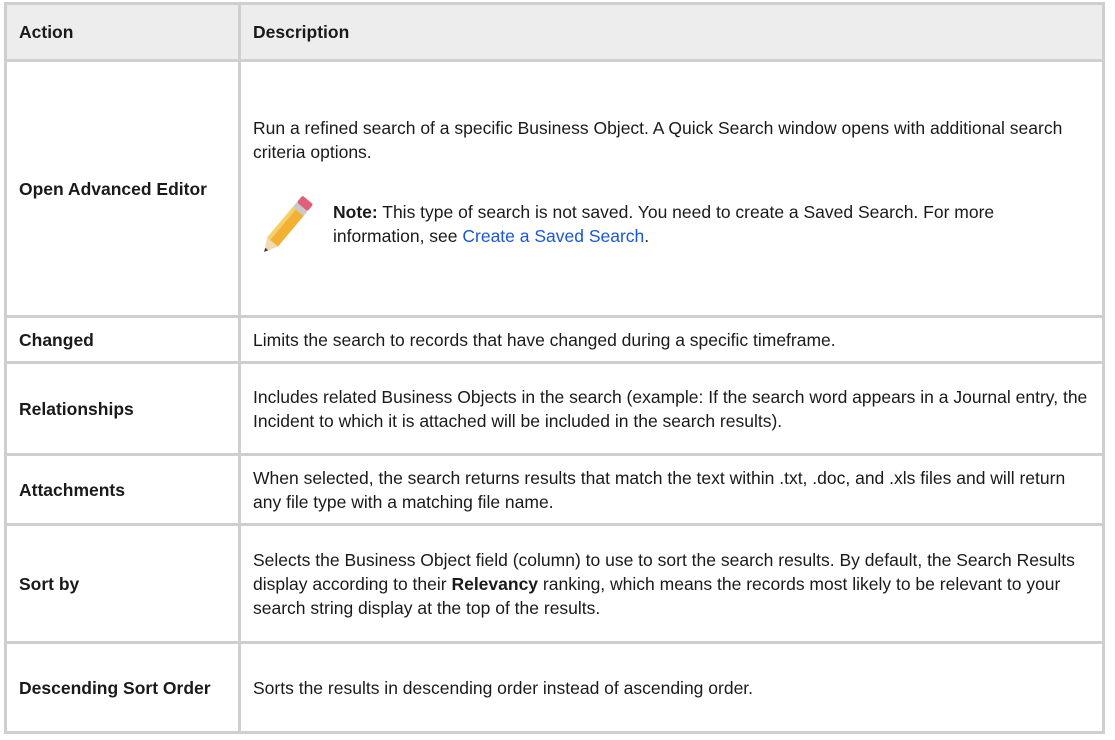 The width and height of the screenshot is (1115, 740). I want to click on note-end: ., so click(647, 235).